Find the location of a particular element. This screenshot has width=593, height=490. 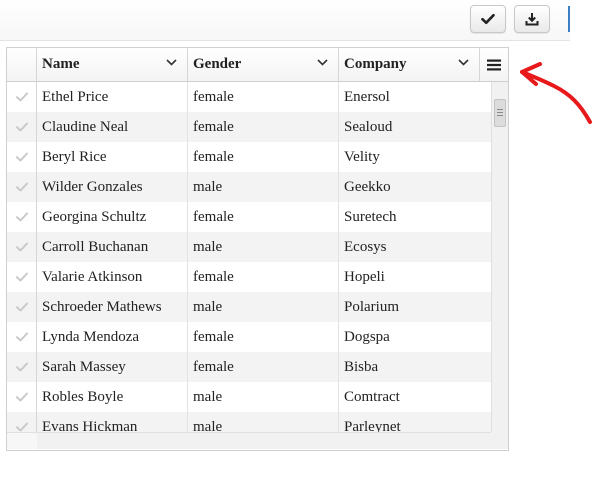

scrollbar-corner is located at coordinates (499, 440).